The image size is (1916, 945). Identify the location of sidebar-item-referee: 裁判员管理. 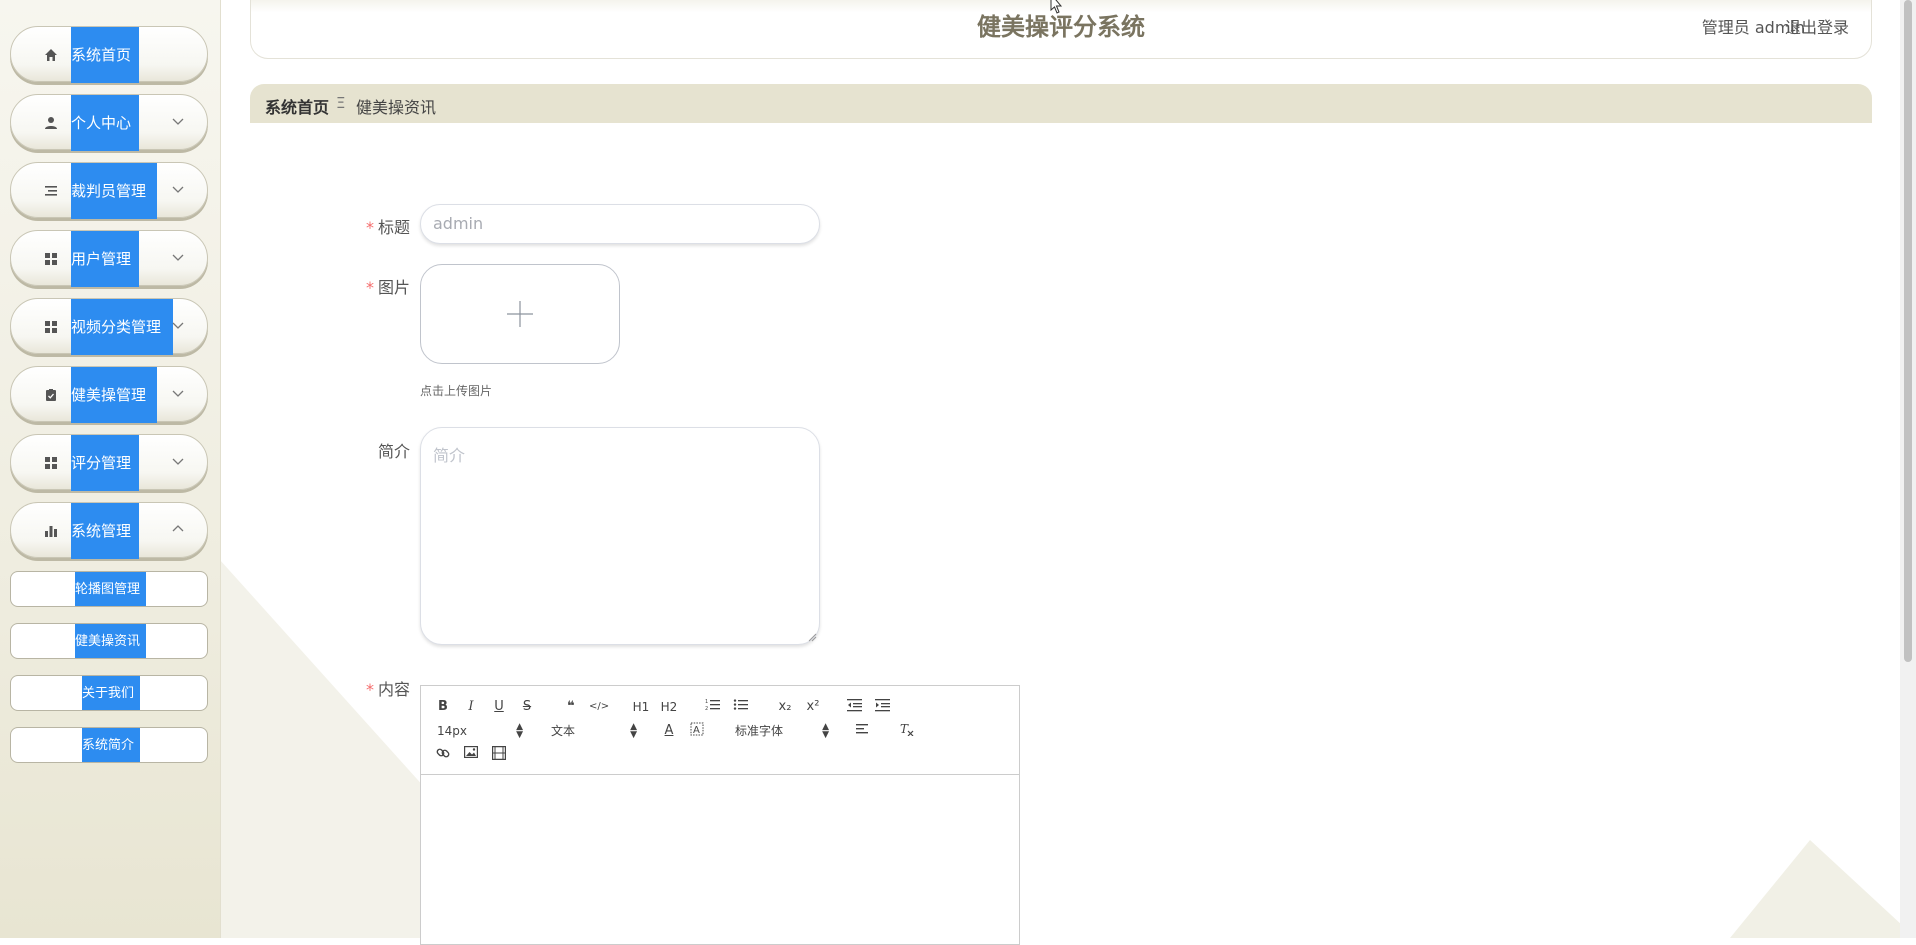
(109, 190).